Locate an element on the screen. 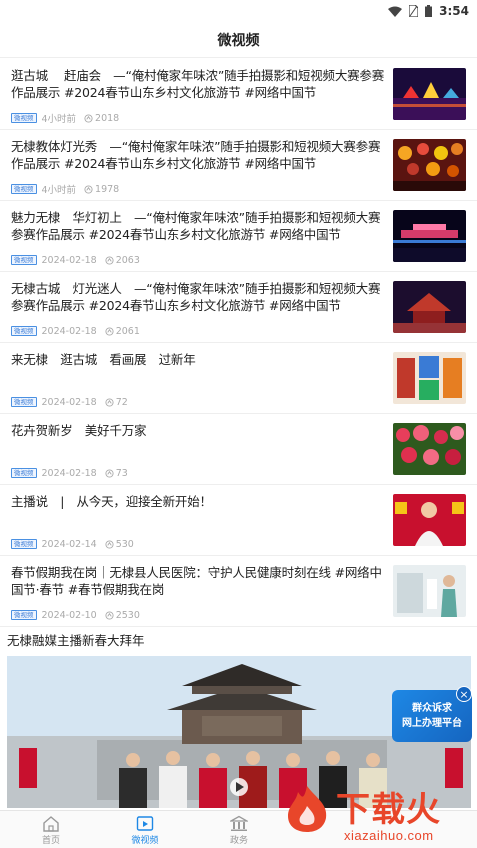 Image resolution: width=477 pixels, height=848 pixels. sim-icon is located at coordinates (414, 11).